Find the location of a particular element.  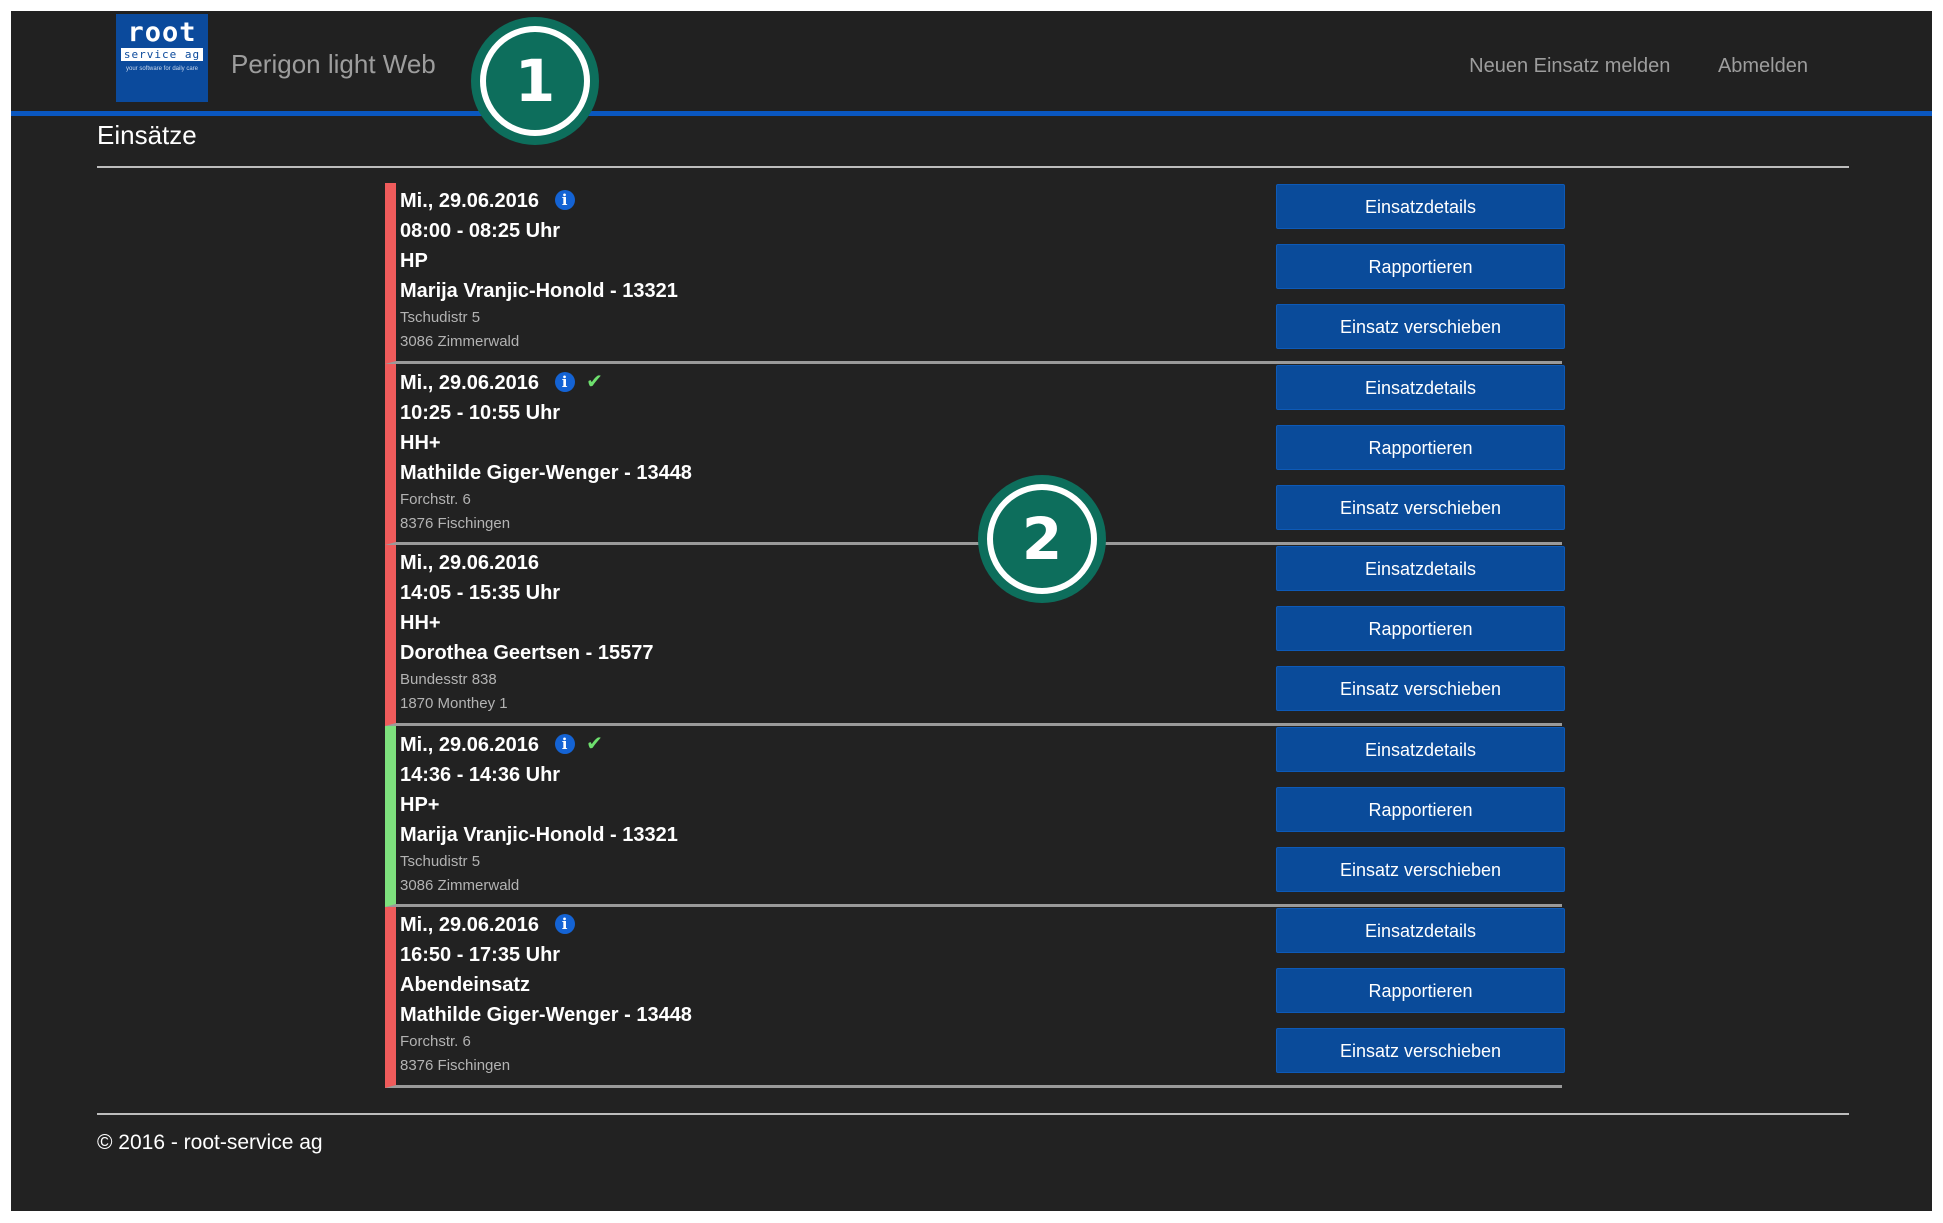

brand-title: Perigon light Web is located at coordinates (333, 64).